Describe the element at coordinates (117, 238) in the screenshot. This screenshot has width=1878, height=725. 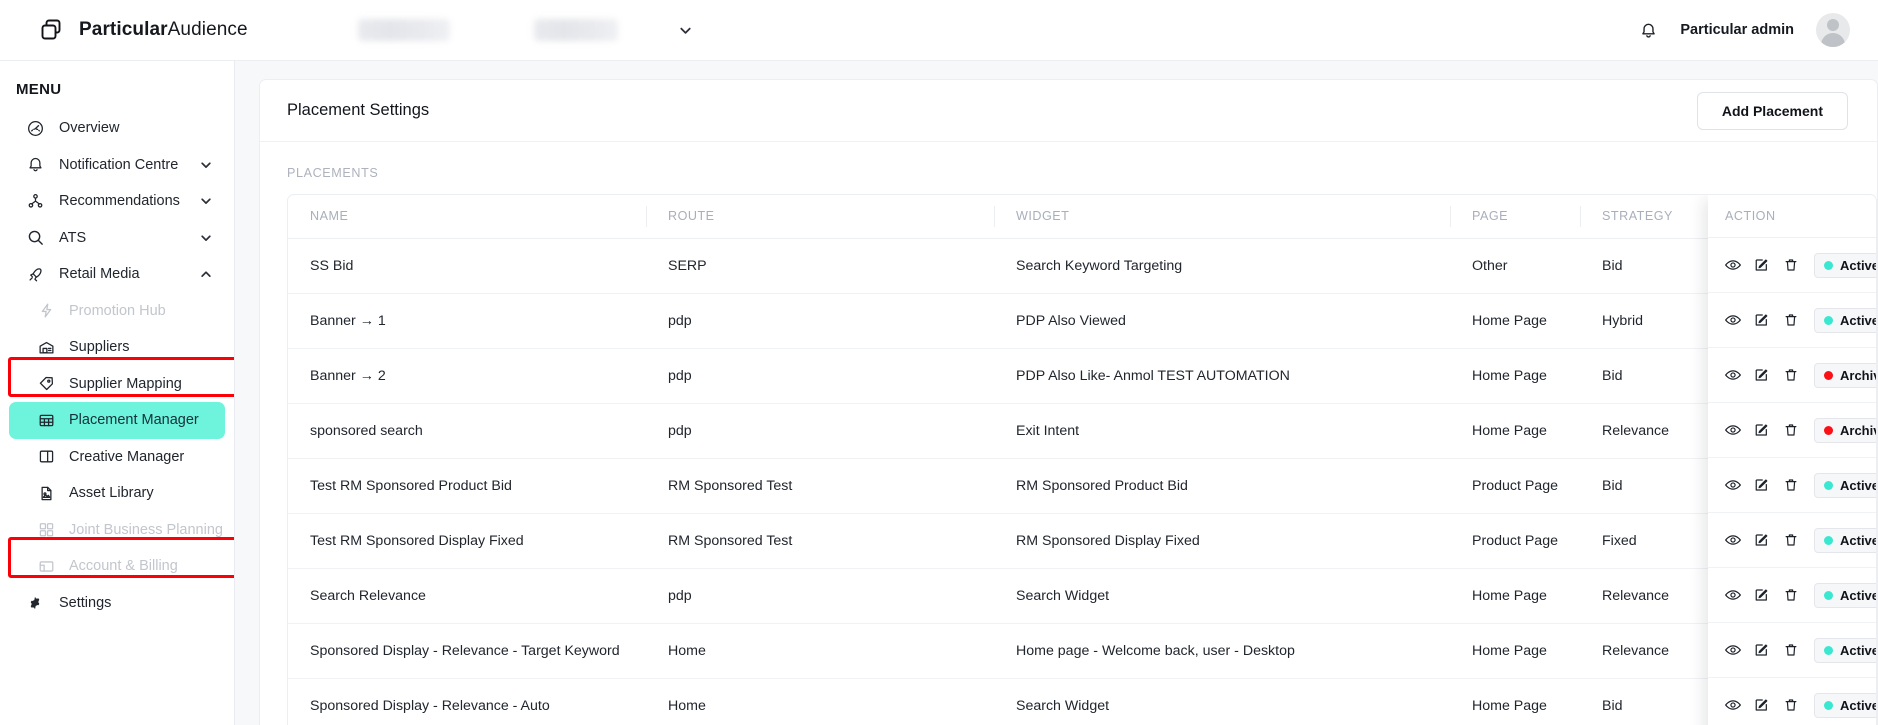
I see `sidebar-item-ats: ATS` at that location.